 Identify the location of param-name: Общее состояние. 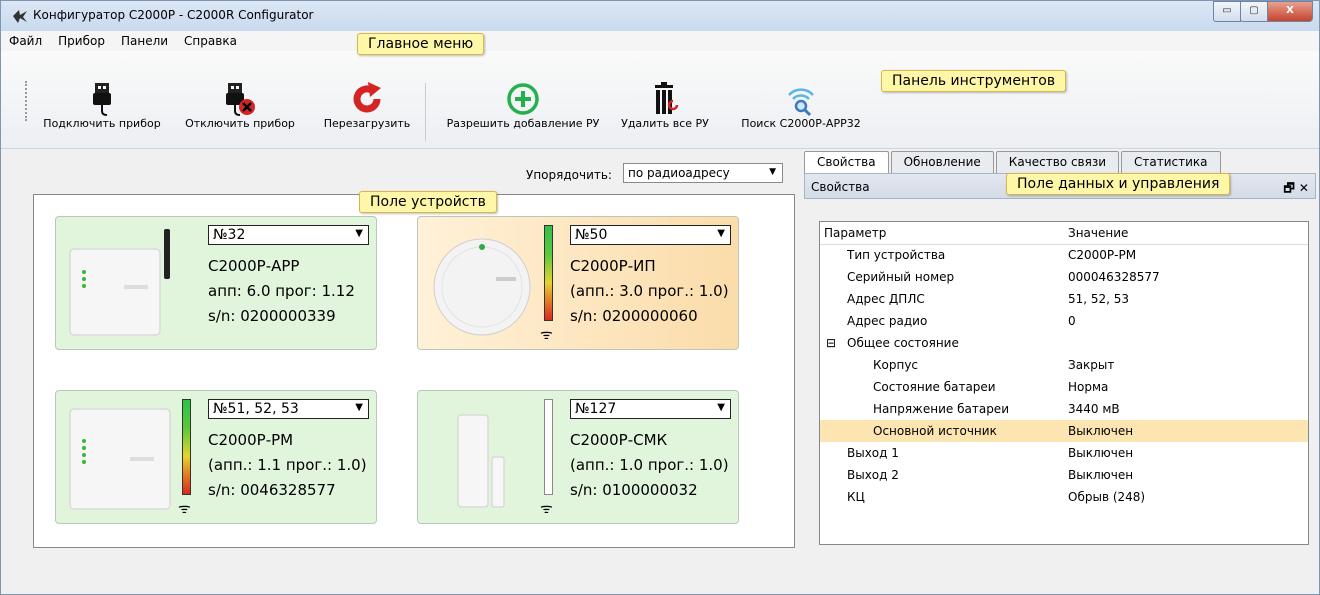
(903, 343).